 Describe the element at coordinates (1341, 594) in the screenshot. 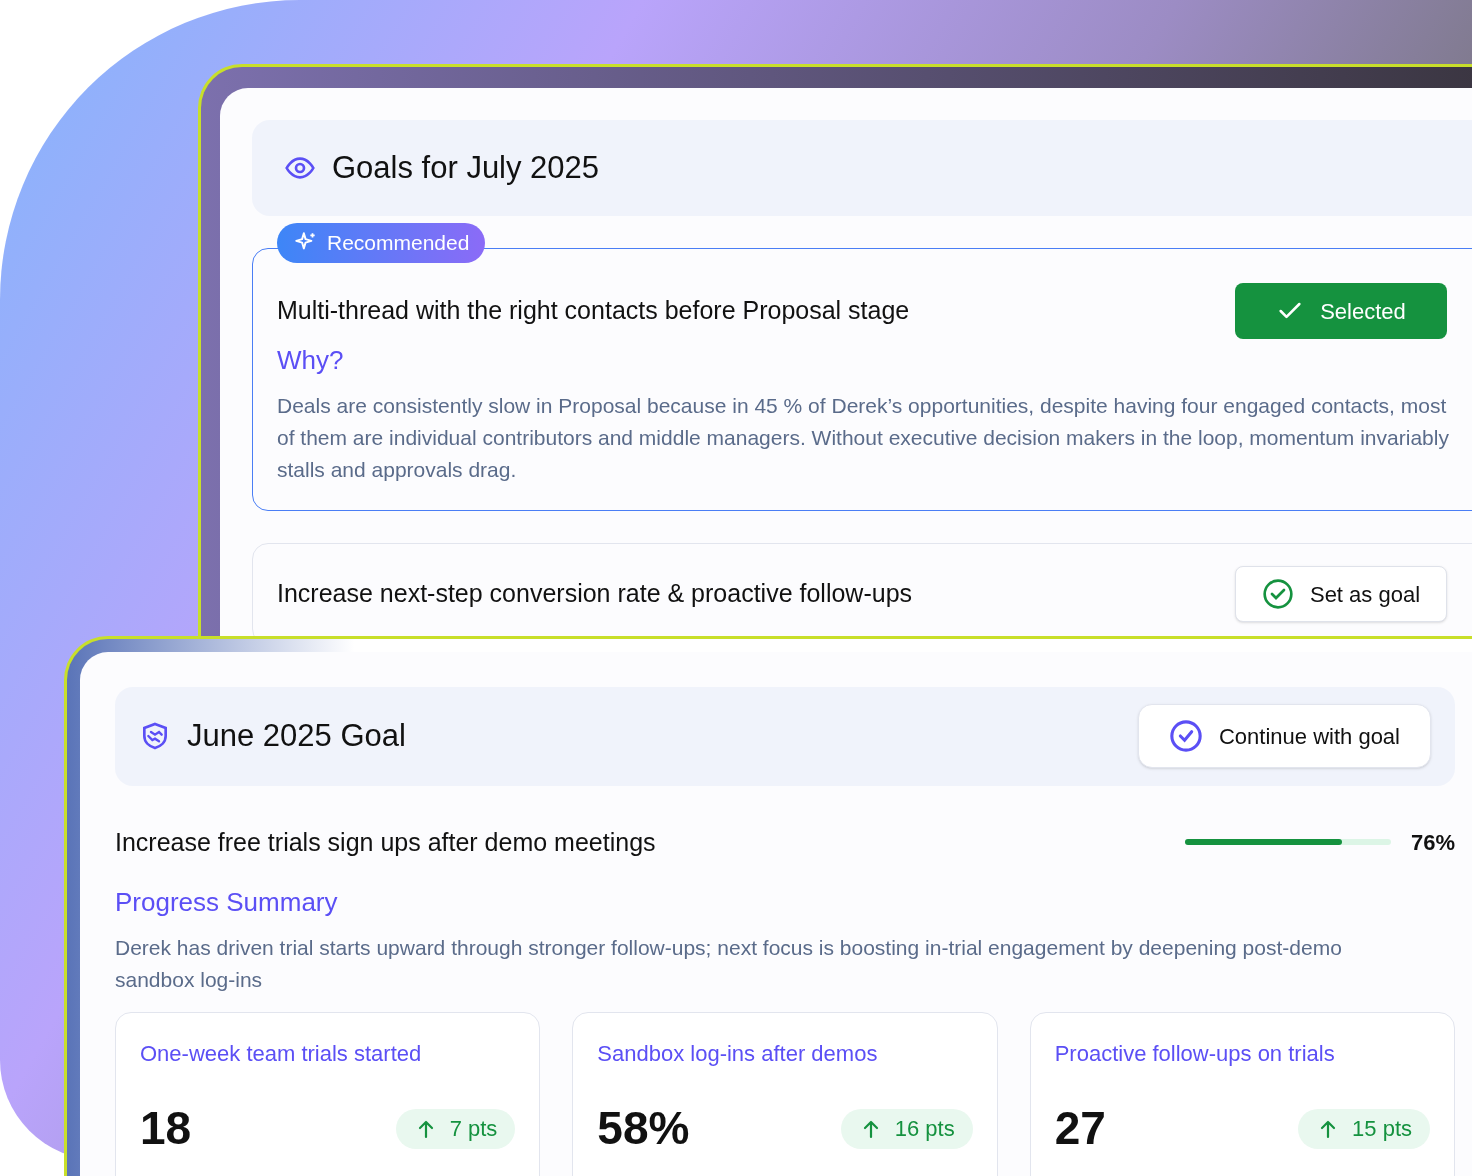

I see `set-goal-button: Set as goal` at that location.